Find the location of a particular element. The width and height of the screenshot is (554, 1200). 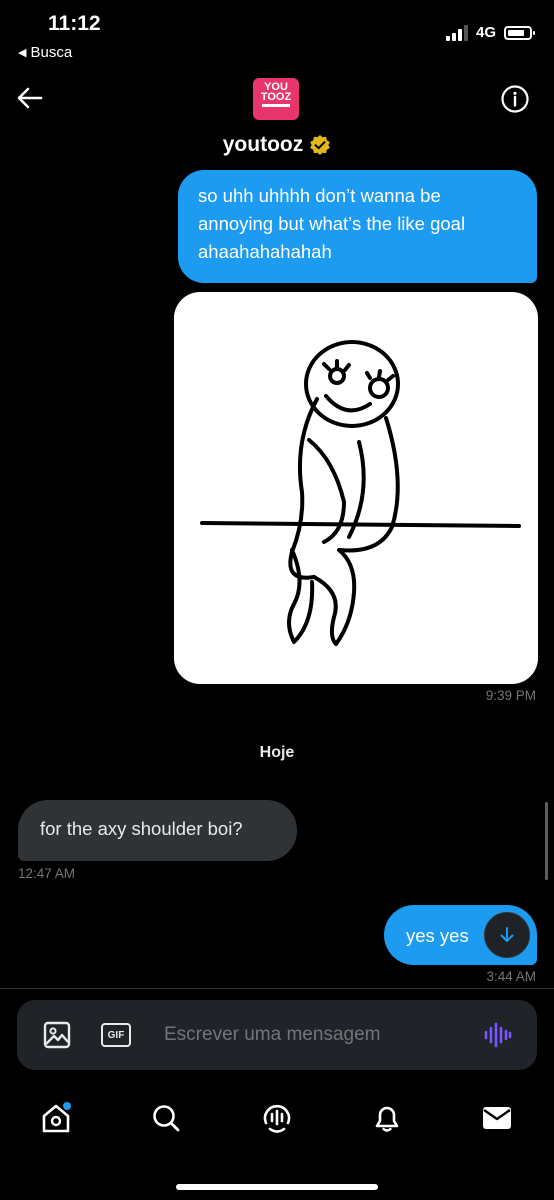

search-icon is located at coordinates (166, 1118).